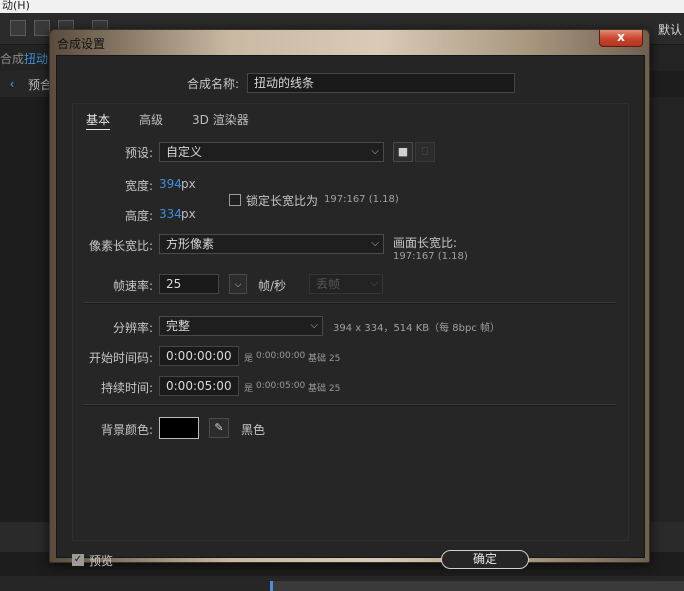  Describe the element at coordinates (126, 430) in the screenshot. I see `background-color-label: 背景颜色:` at that location.